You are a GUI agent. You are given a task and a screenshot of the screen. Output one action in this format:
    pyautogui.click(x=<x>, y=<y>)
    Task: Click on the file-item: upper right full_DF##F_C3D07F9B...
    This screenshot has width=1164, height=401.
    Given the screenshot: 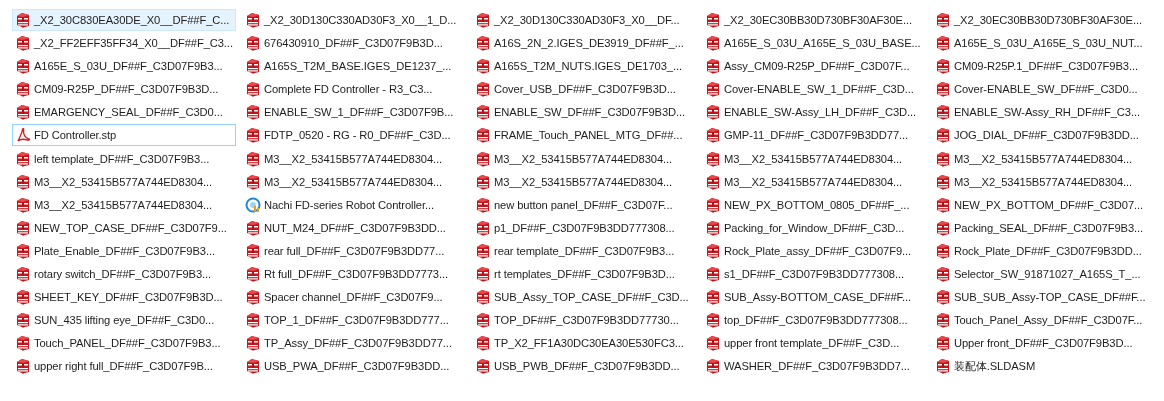 What is the action you would take?
    pyautogui.click(x=124, y=366)
    